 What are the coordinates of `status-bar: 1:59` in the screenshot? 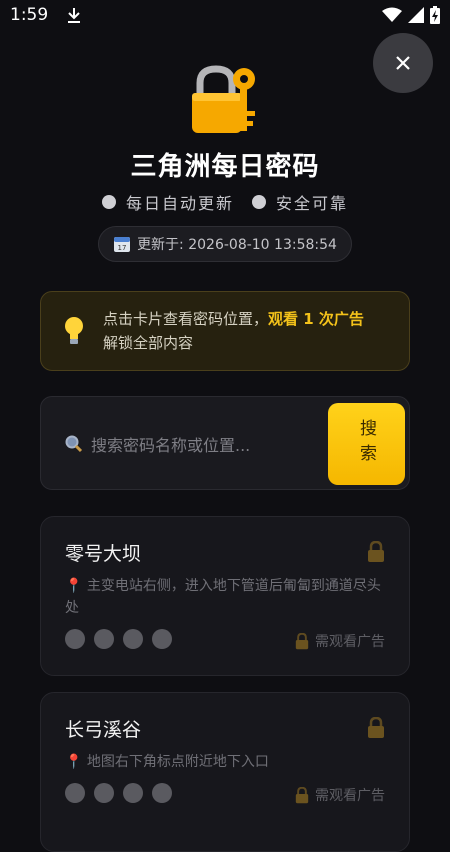 It's located at (225, 15).